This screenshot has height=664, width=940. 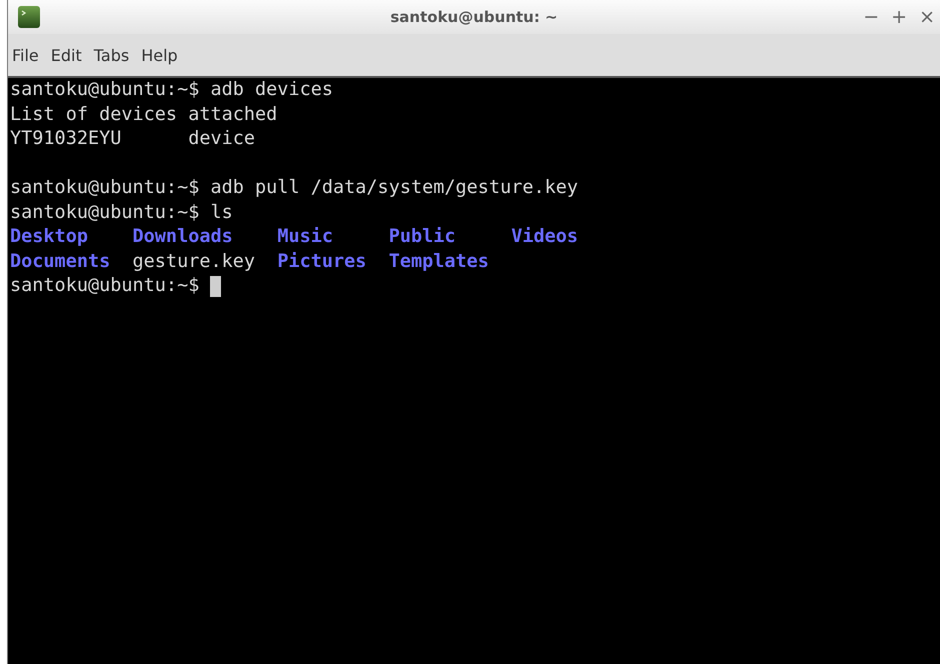 I want to click on maximize-button: +, so click(x=899, y=17).